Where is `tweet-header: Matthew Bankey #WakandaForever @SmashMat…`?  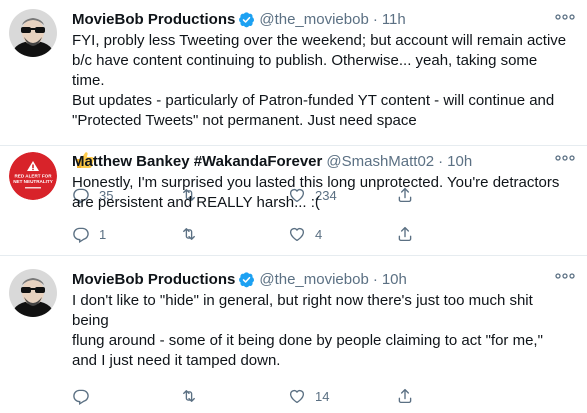 tweet-header: Matthew Bankey #WakandaForever @SmashMat… is located at coordinates (321, 161).